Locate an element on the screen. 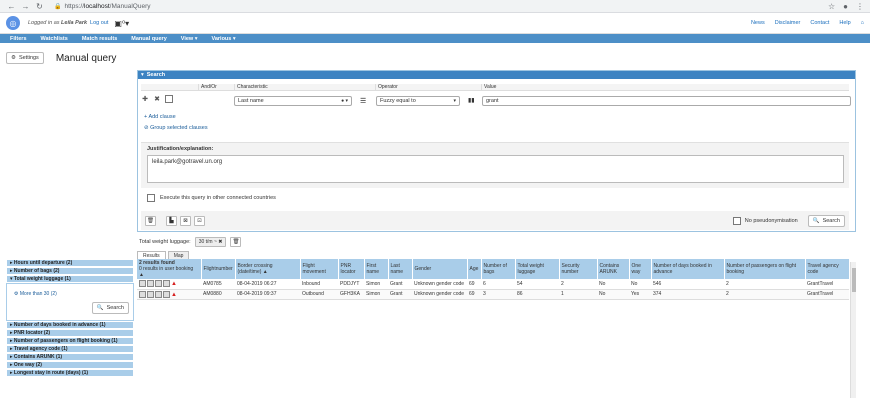  col-header: Total weight luggage is located at coordinates (537, 269).